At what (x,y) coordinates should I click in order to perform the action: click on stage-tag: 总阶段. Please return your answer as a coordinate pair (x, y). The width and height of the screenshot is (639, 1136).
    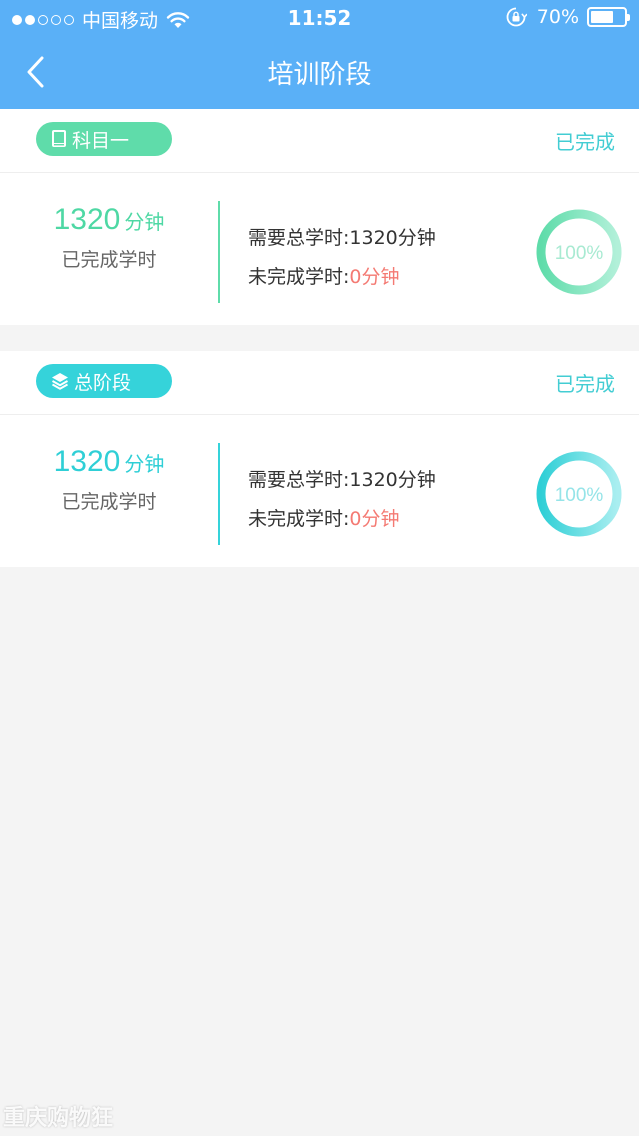
    Looking at the image, I should click on (104, 381).